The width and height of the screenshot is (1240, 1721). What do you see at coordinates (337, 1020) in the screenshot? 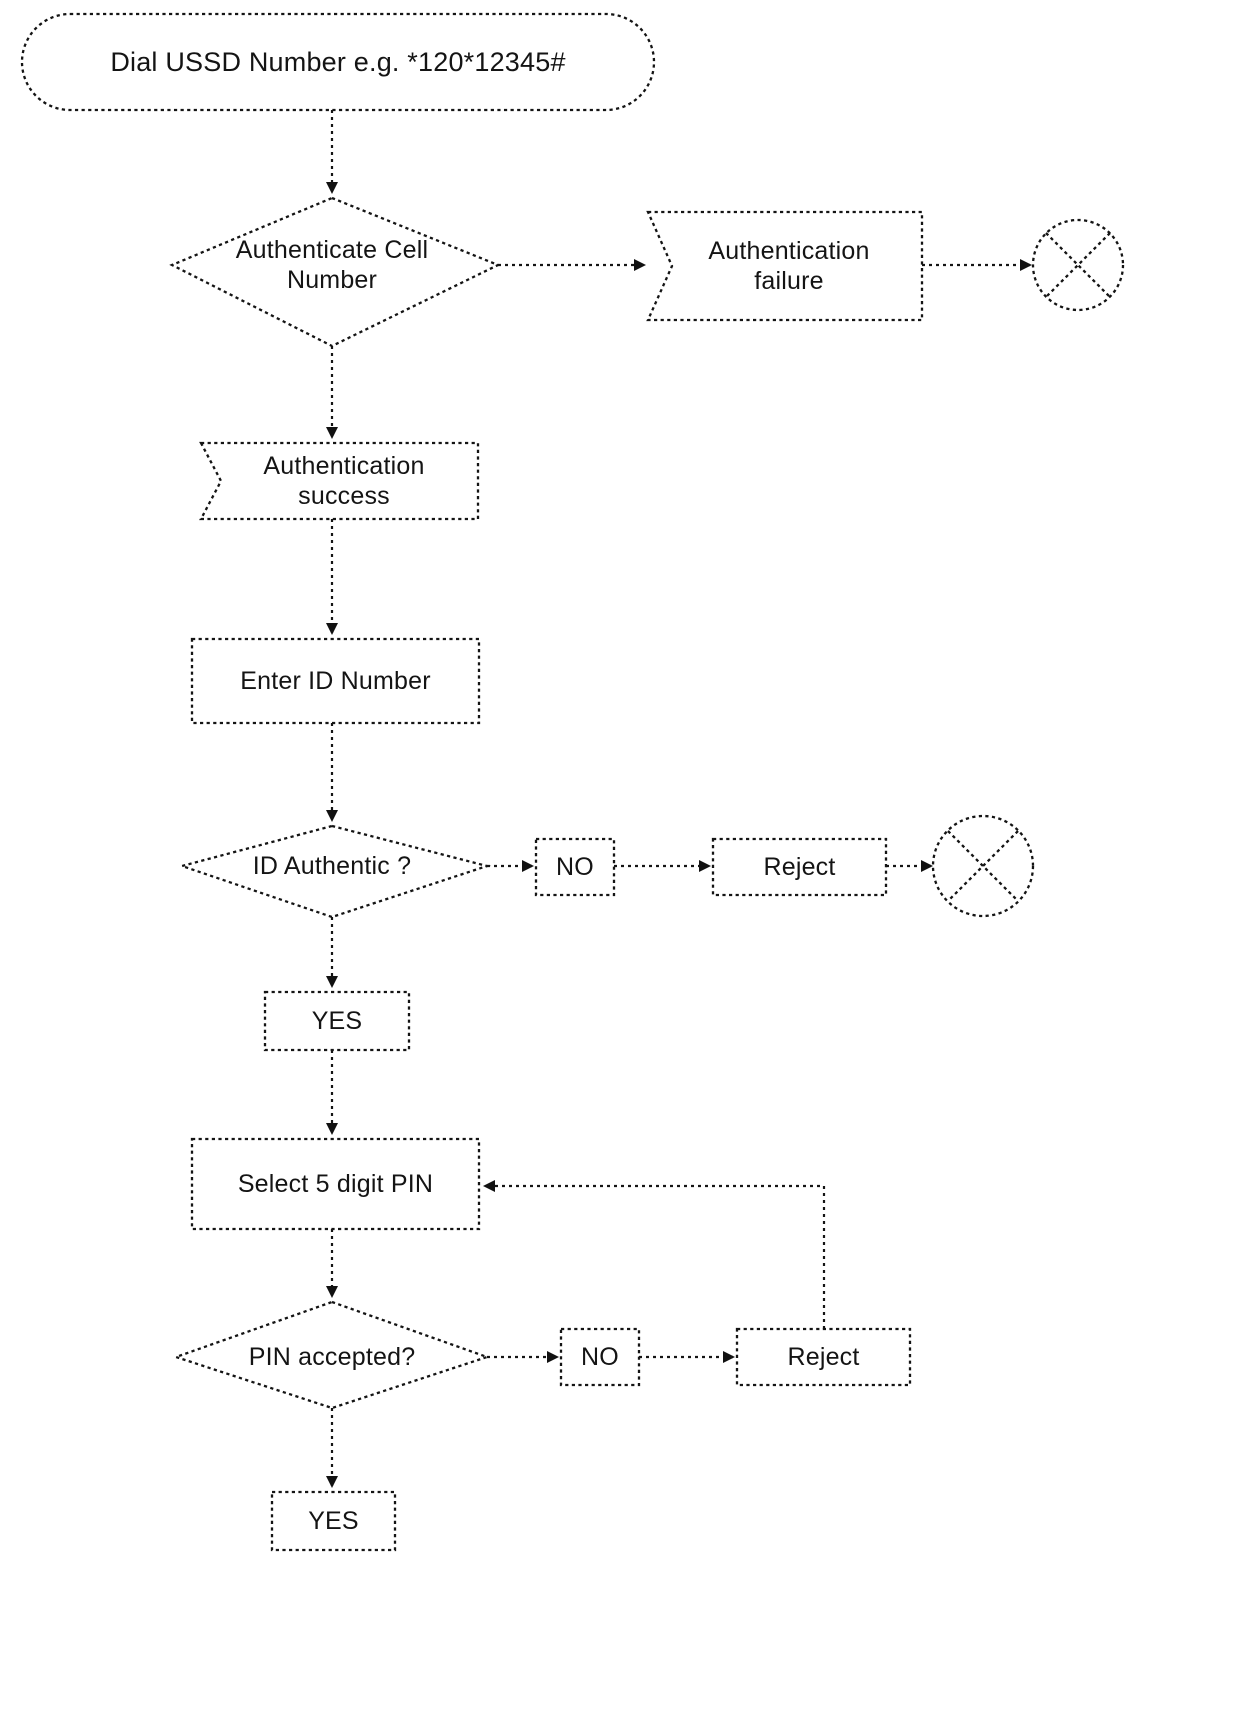
I see `id-yes-label: YES` at bounding box center [337, 1020].